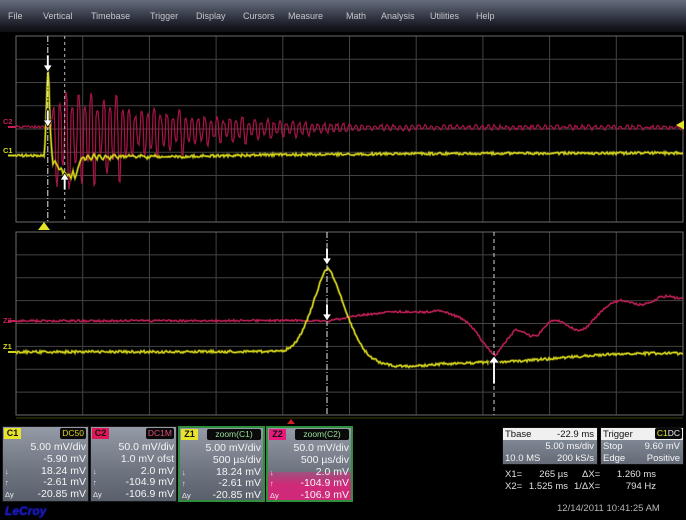 The image size is (686, 520). Describe the element at coordinates (8, 121) in the screenshot. I see `svg-text: C2` at that location.